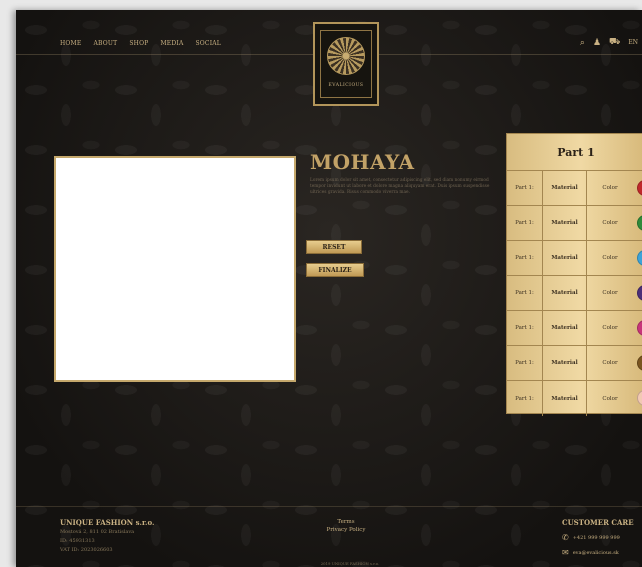 This screenshot has width=642, height=567. Describe the element at coordinates (614, 42) in the screenshot. I see `cart-icon: ⛟` at that location.